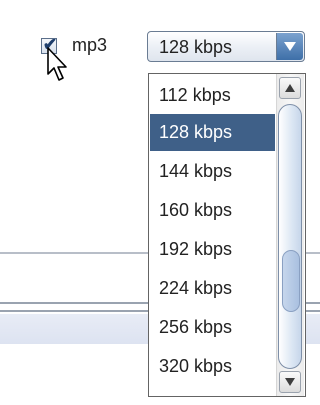  Describe the element at coordinates (75, 253) in the screenshot. I see `background-divider` at that location.